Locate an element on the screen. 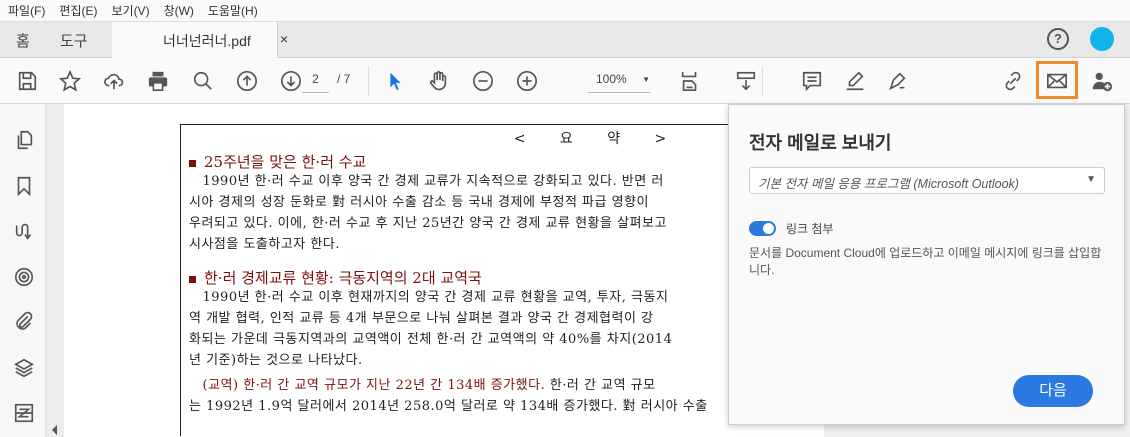  menu-help: 도움말(H) is located at coordinates (233, 10).